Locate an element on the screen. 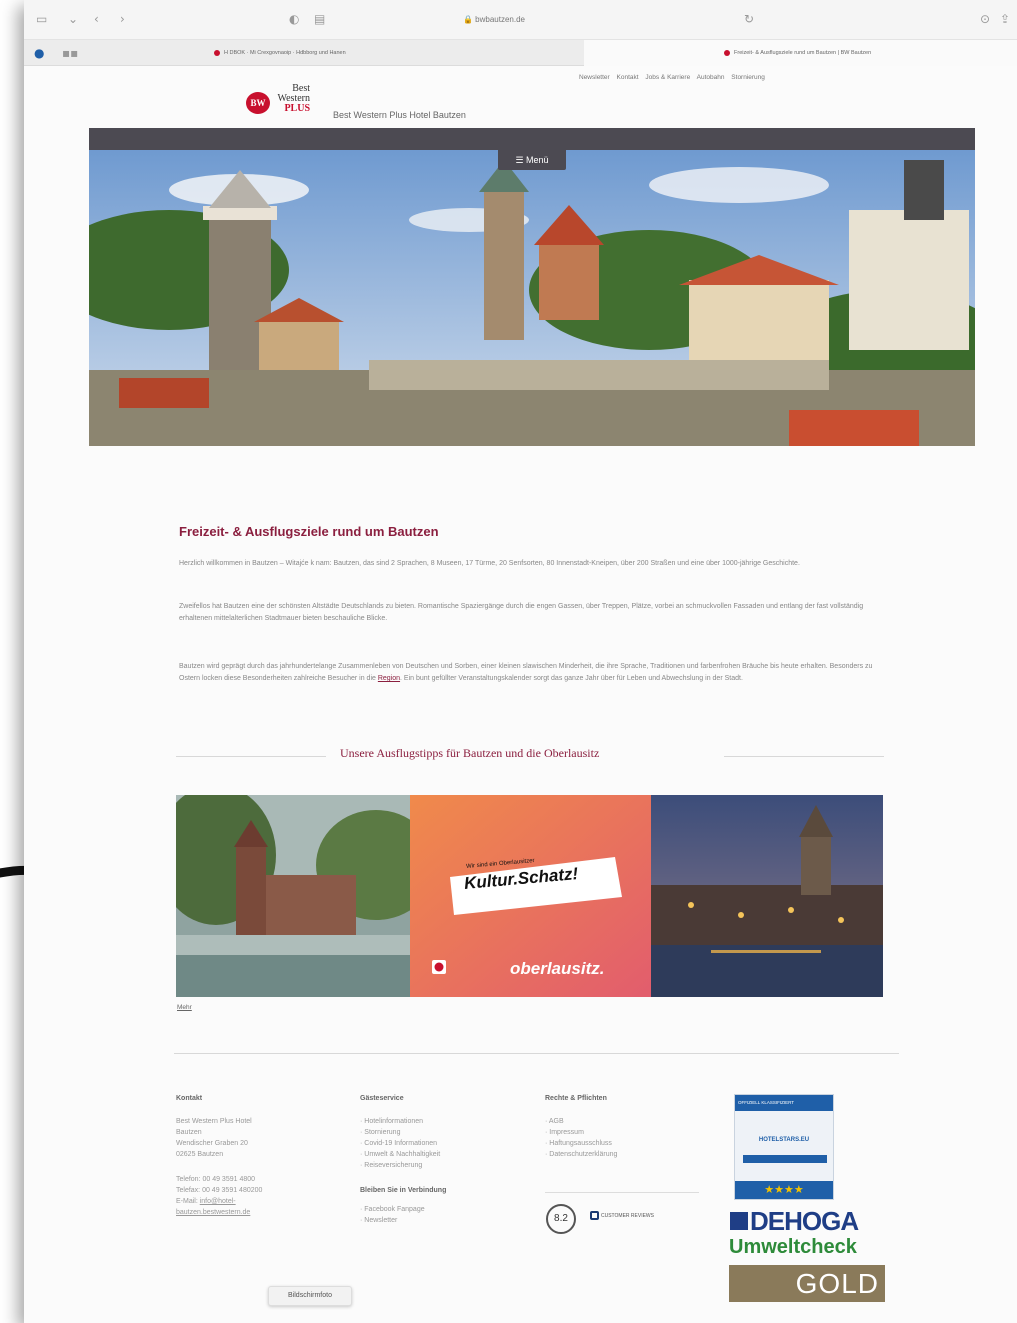 The height and width of the screenshot is (1323, 1017). nav-jobs: Jobs & Karriere is located at coordinates (667, 77).